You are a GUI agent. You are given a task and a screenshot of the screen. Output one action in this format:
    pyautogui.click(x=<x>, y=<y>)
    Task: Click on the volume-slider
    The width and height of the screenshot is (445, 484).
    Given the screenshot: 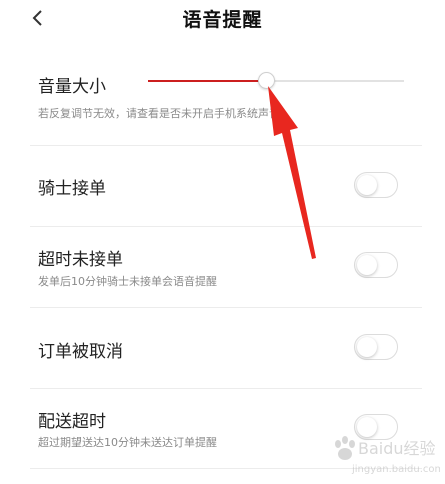 What is the action you would take?
    pyautogui.click(x=276, y=80)
    